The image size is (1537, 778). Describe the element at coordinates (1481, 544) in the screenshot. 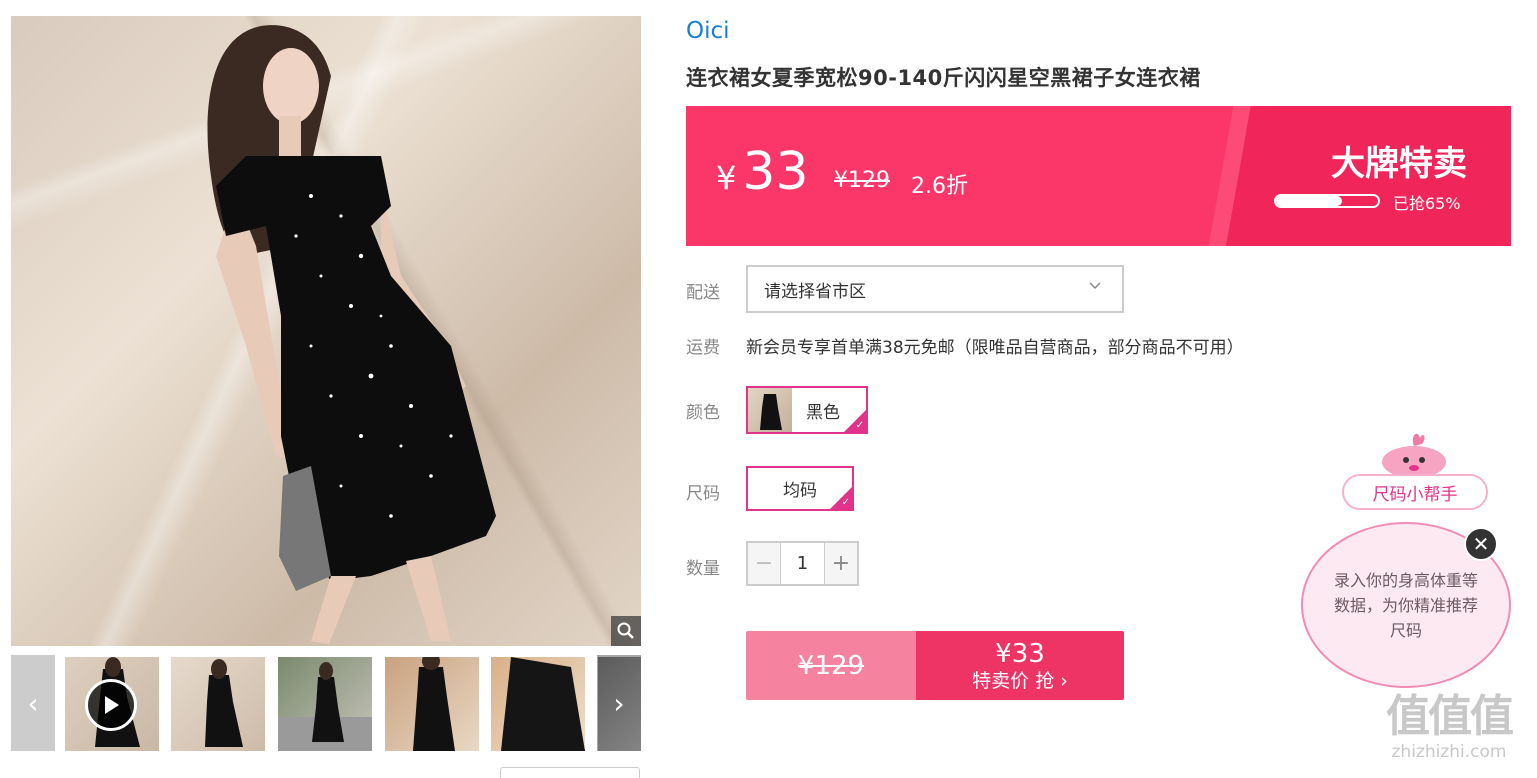

I see `close-icon: ✕` at that location.